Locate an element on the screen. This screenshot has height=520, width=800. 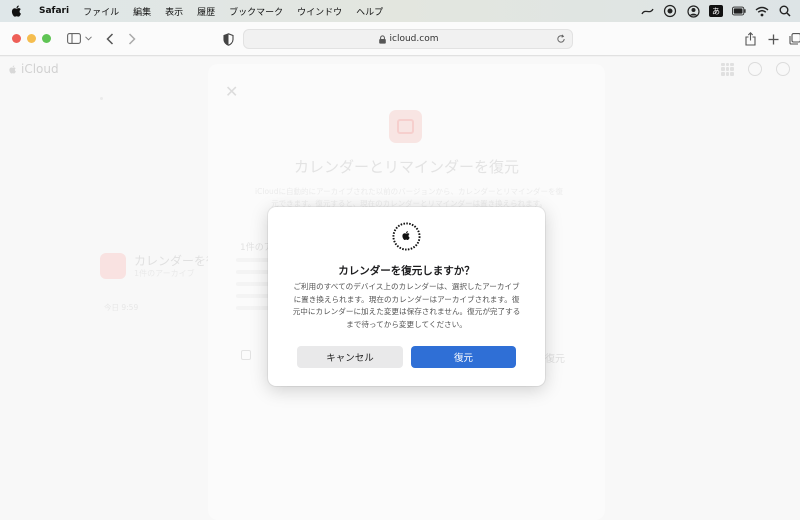
menu-bar: Safari ファイル 編集 表示 履歴 ブックマーク ウインドウ ヘルプ あ is located at coordinates (400, 11).